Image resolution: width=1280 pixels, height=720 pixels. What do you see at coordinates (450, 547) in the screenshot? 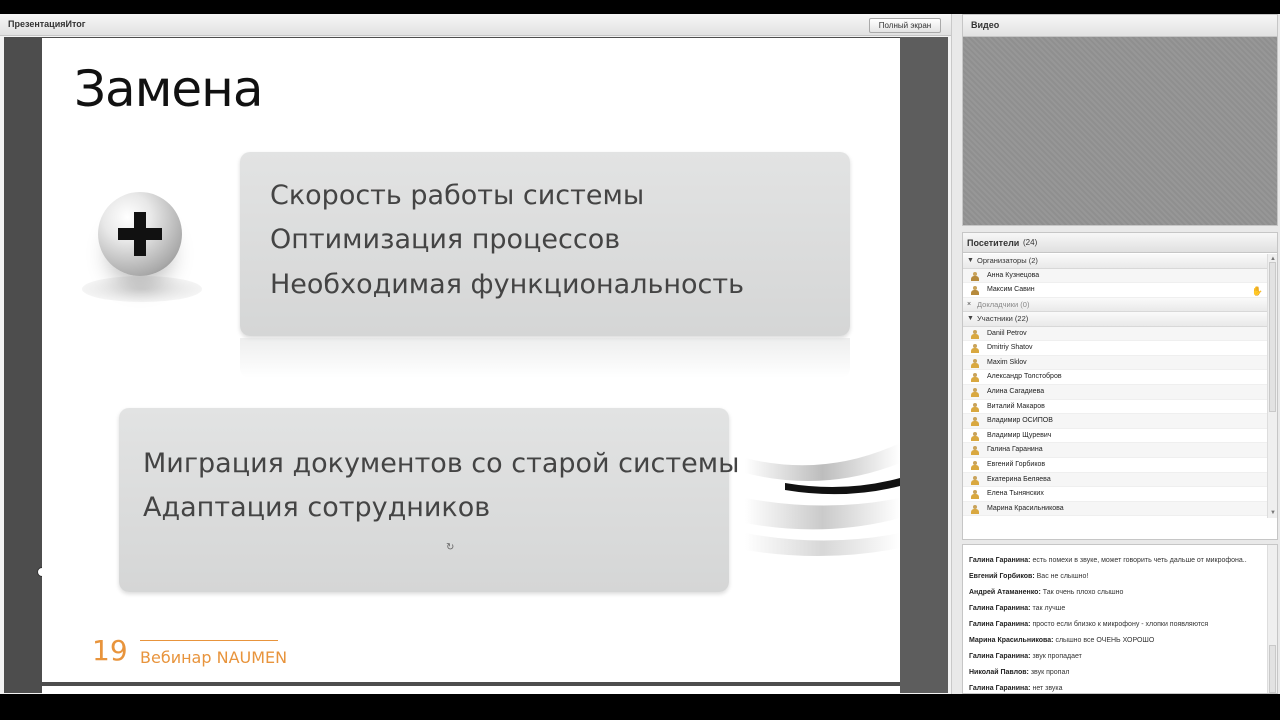
I see `mouse-cursor-icon: ↻` at bounding box center [450, 547].